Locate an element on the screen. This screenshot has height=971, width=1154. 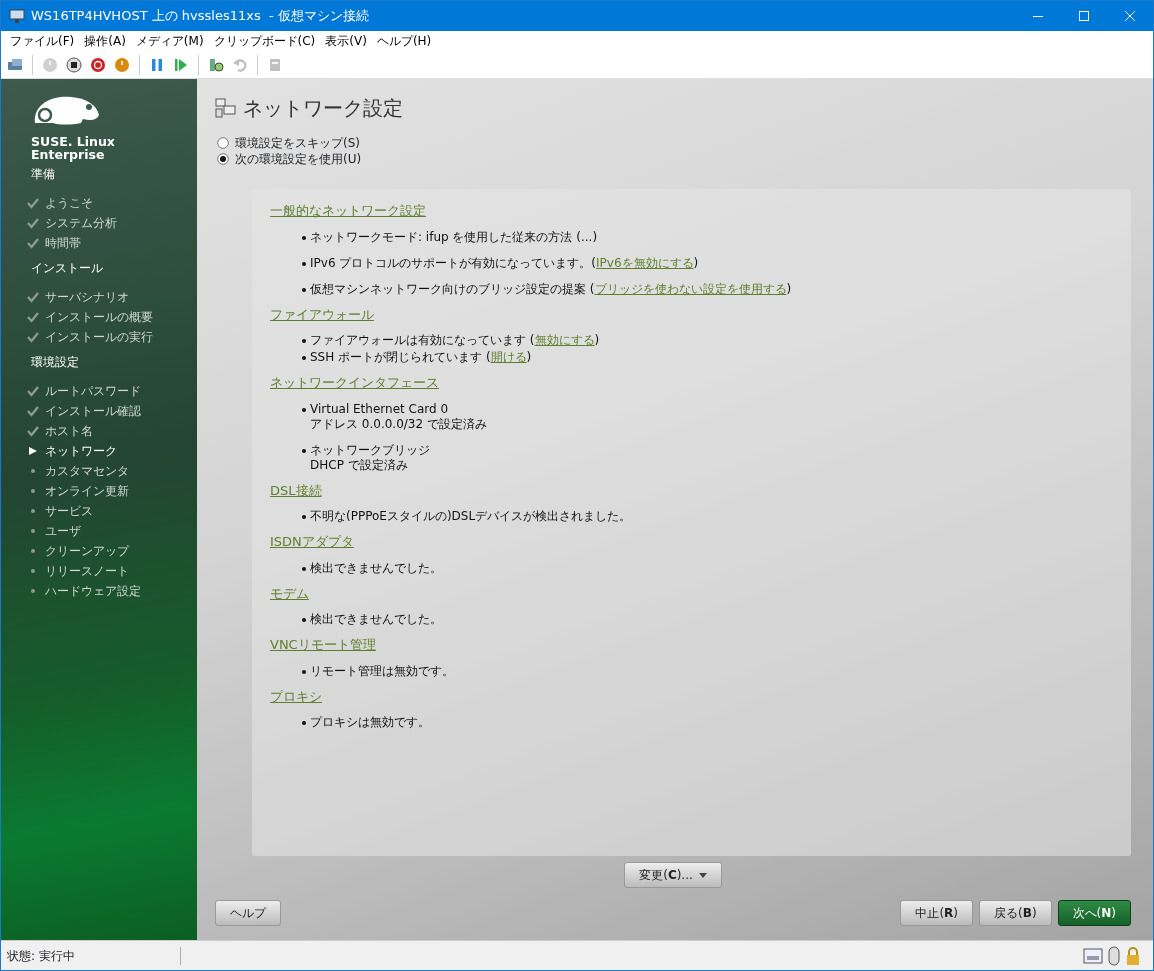
step-label: インストールの実行 is located at coordinates (99, 337).